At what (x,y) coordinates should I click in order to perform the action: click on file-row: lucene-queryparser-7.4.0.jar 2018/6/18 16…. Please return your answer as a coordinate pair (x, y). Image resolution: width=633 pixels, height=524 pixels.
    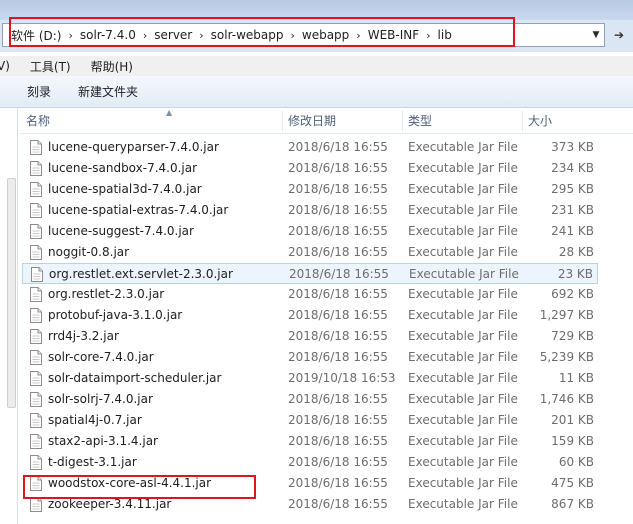
    Looking at the image, I should click on (310, 147).